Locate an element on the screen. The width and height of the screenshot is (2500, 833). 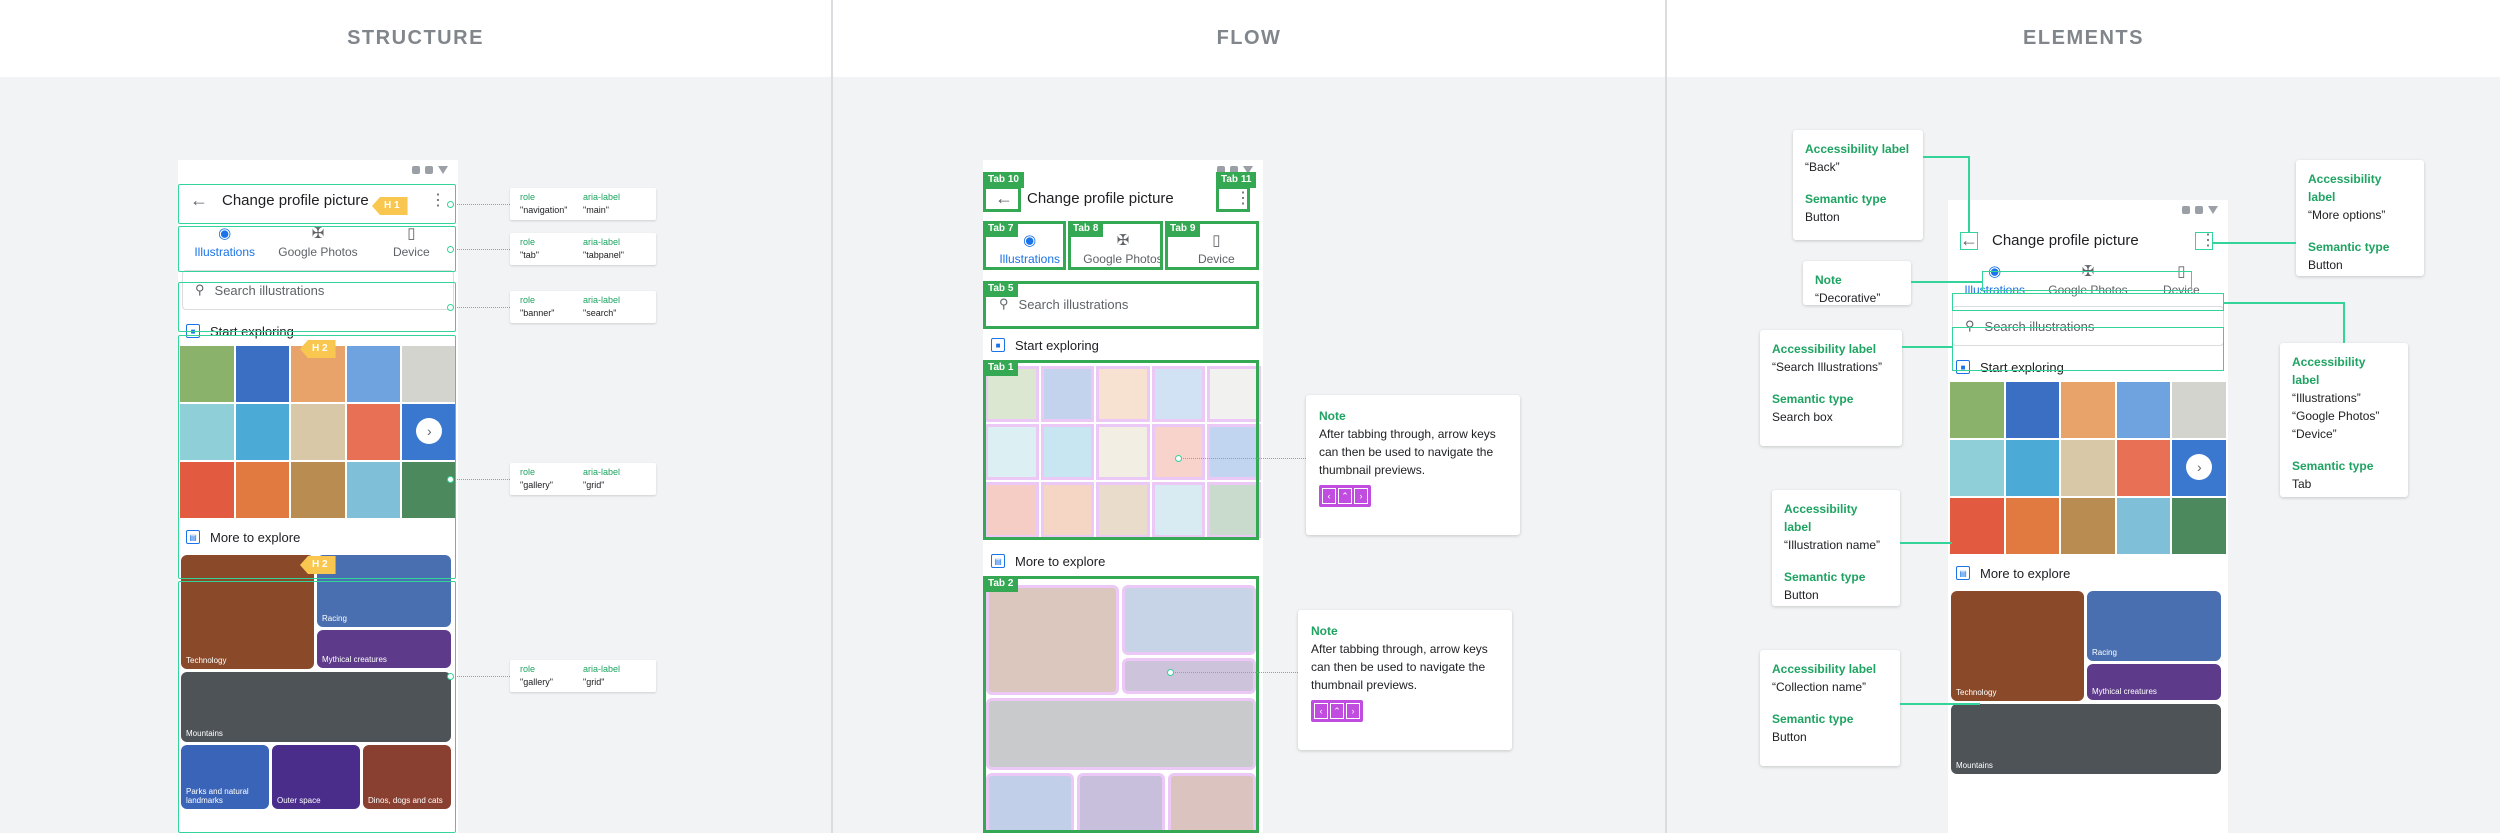
callout-value: “Back” is located at coordinates (1822, 167).